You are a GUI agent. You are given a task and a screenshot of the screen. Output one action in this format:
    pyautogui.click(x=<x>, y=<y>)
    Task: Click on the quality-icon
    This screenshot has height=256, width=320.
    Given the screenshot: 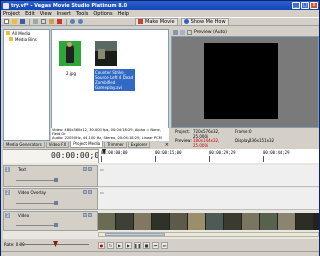 What is the action you would take?
    pyautogui.click(x=189, y=32)
    